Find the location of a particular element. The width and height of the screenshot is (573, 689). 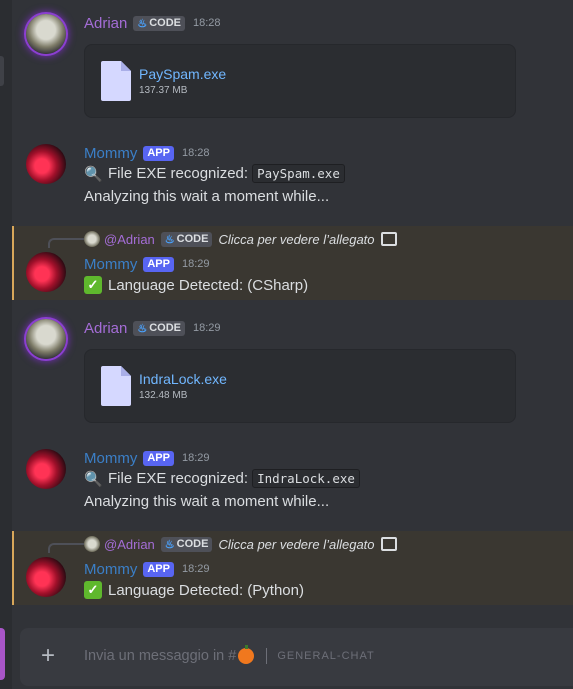

inline-code: PaySpam.exe is located at coordinates (298, 173).